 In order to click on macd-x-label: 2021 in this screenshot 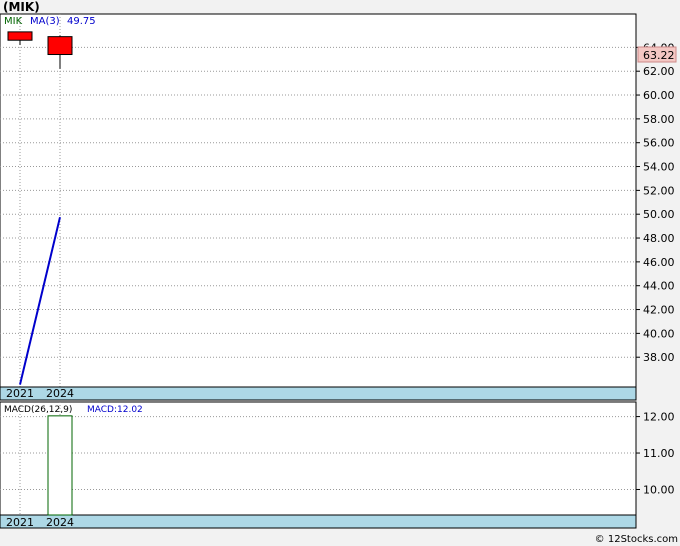, I will do `click(20, 522)`.